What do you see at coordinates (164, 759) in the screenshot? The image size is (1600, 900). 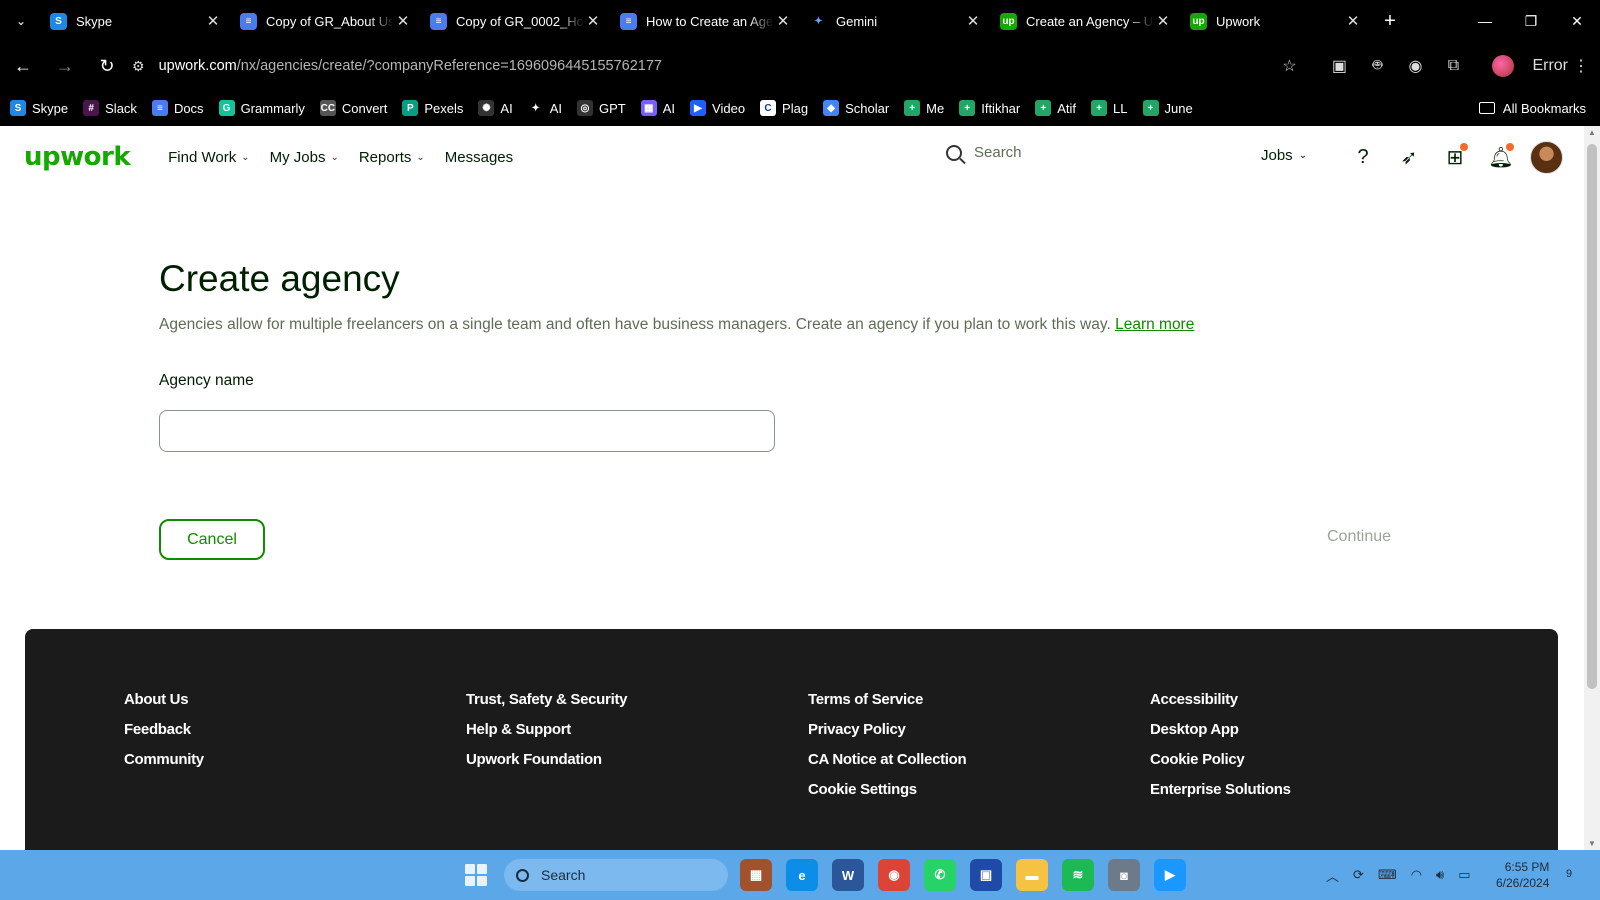 I see `footer-link: Community` at bounding box center [164, 759].